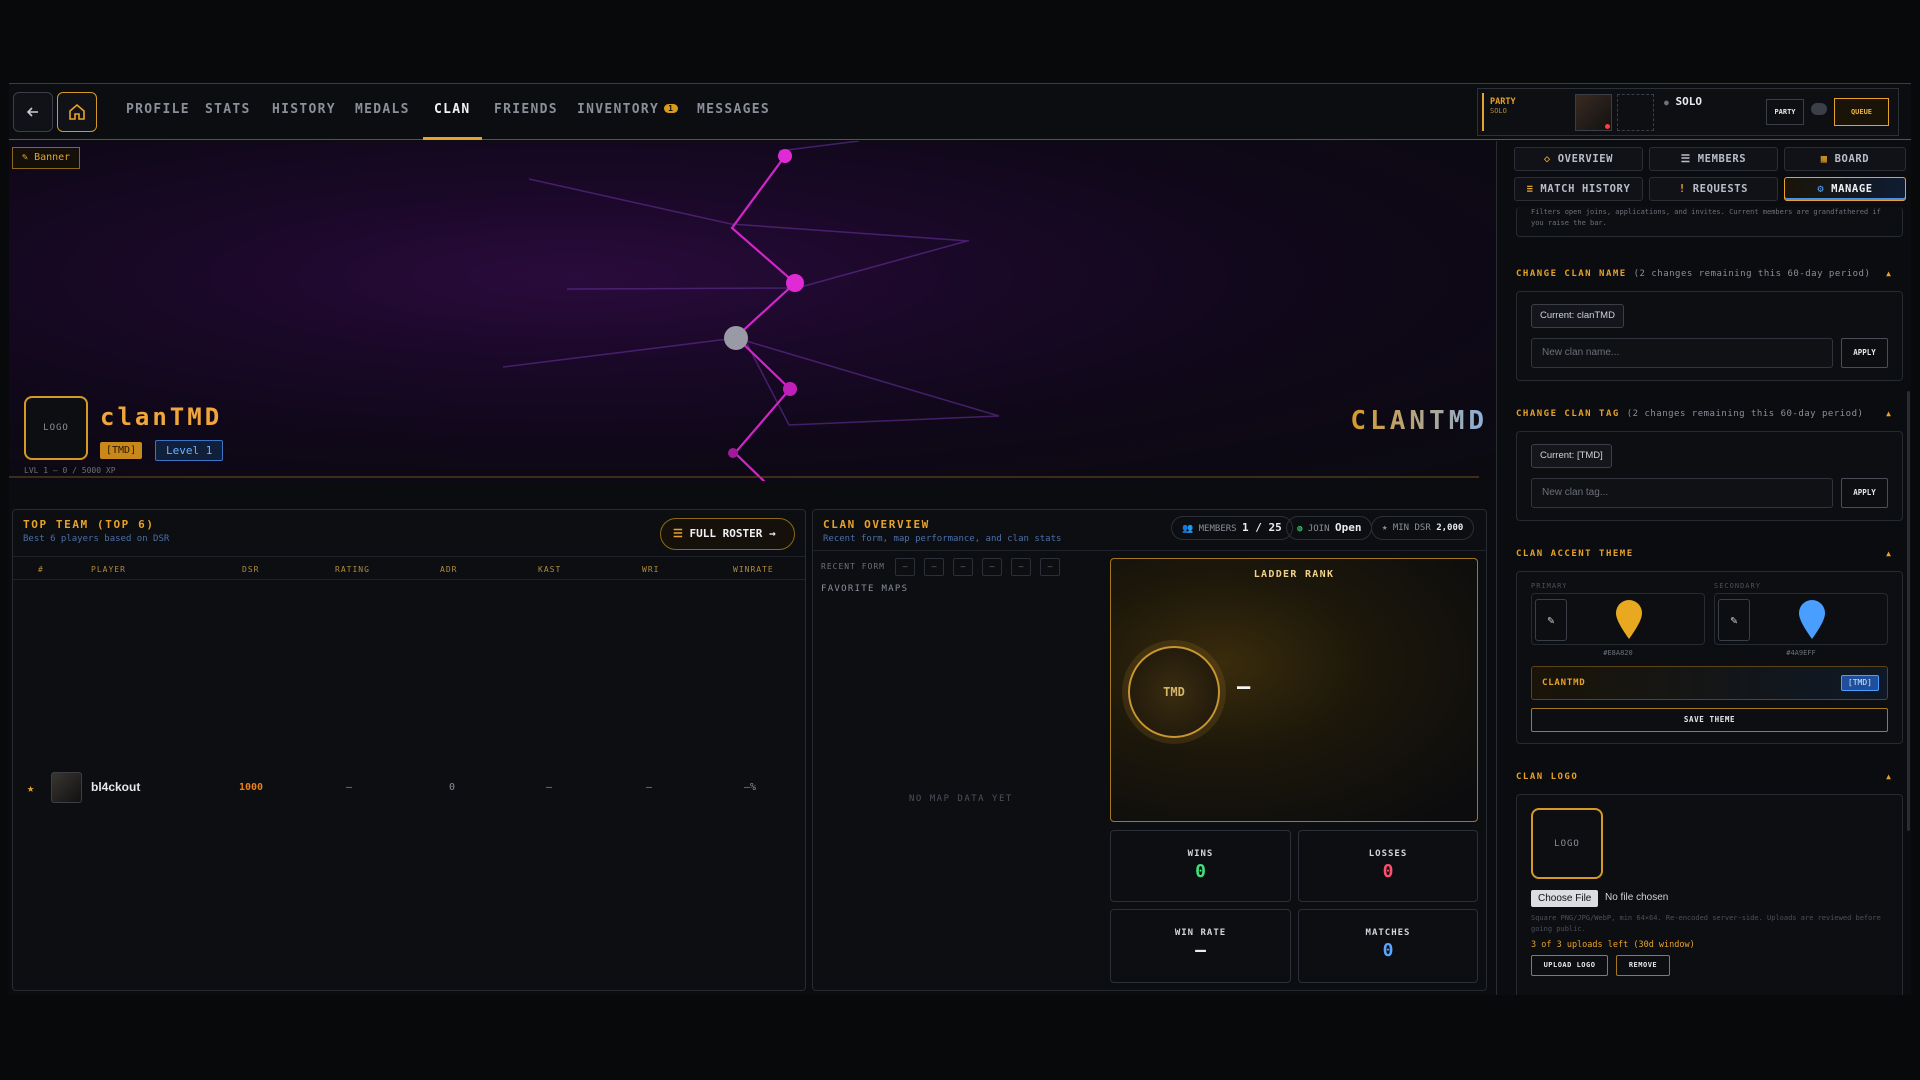  Describe the element at coordinates (31, 788) in the screenshot. I see `star-icon: ★` at that location.